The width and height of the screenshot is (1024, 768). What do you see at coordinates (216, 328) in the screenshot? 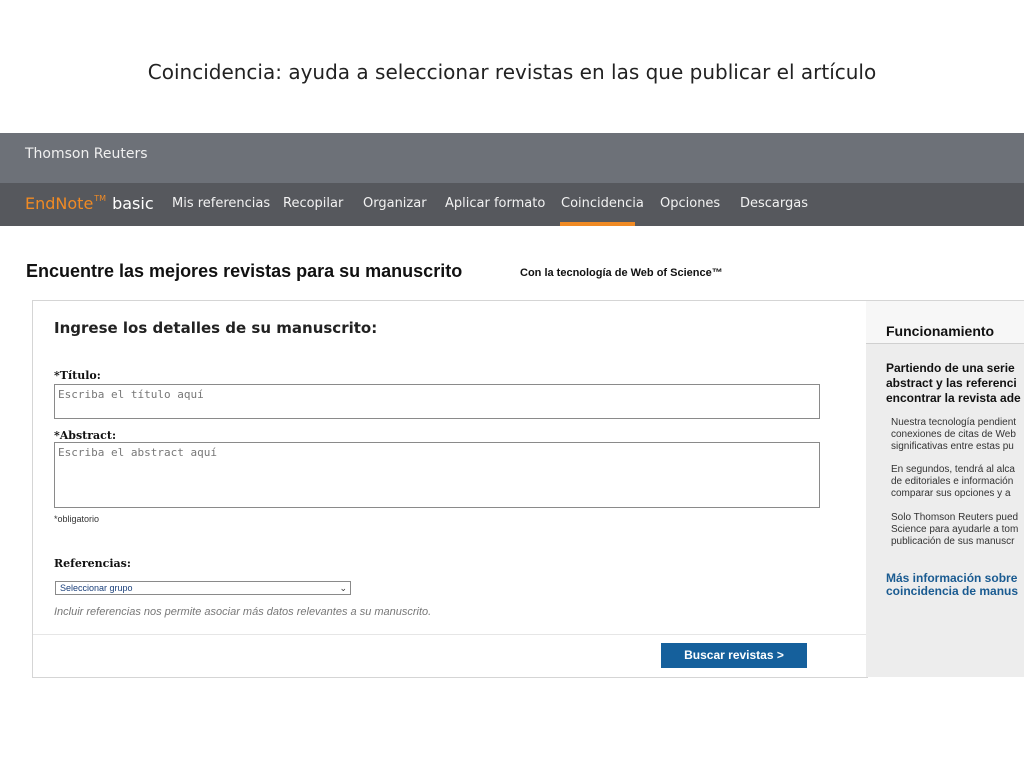
I see `form-title: Ingrese los detalles de su manuscrito:` at bounding box center [216, 328].